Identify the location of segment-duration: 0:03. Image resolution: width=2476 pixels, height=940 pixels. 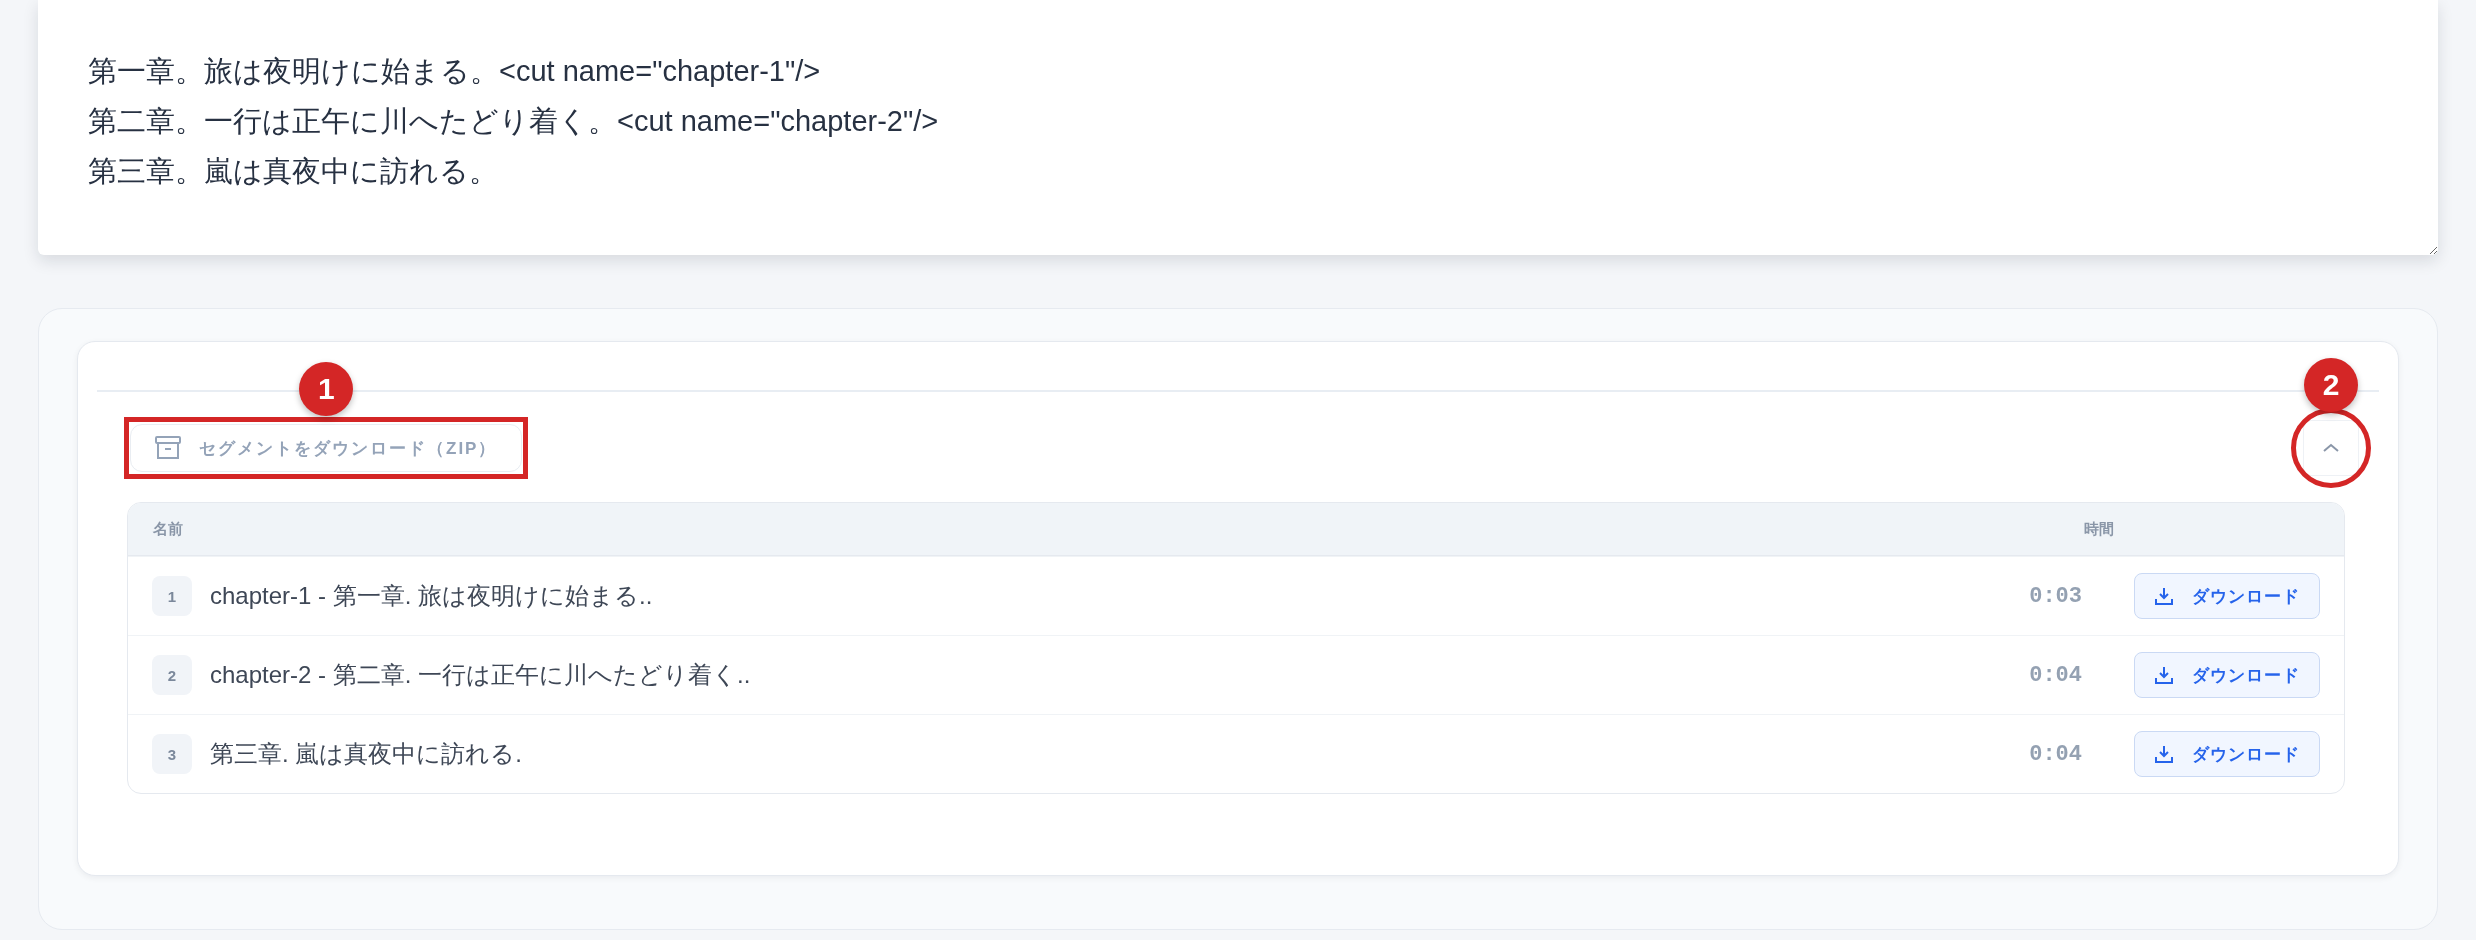
(2055, 596).